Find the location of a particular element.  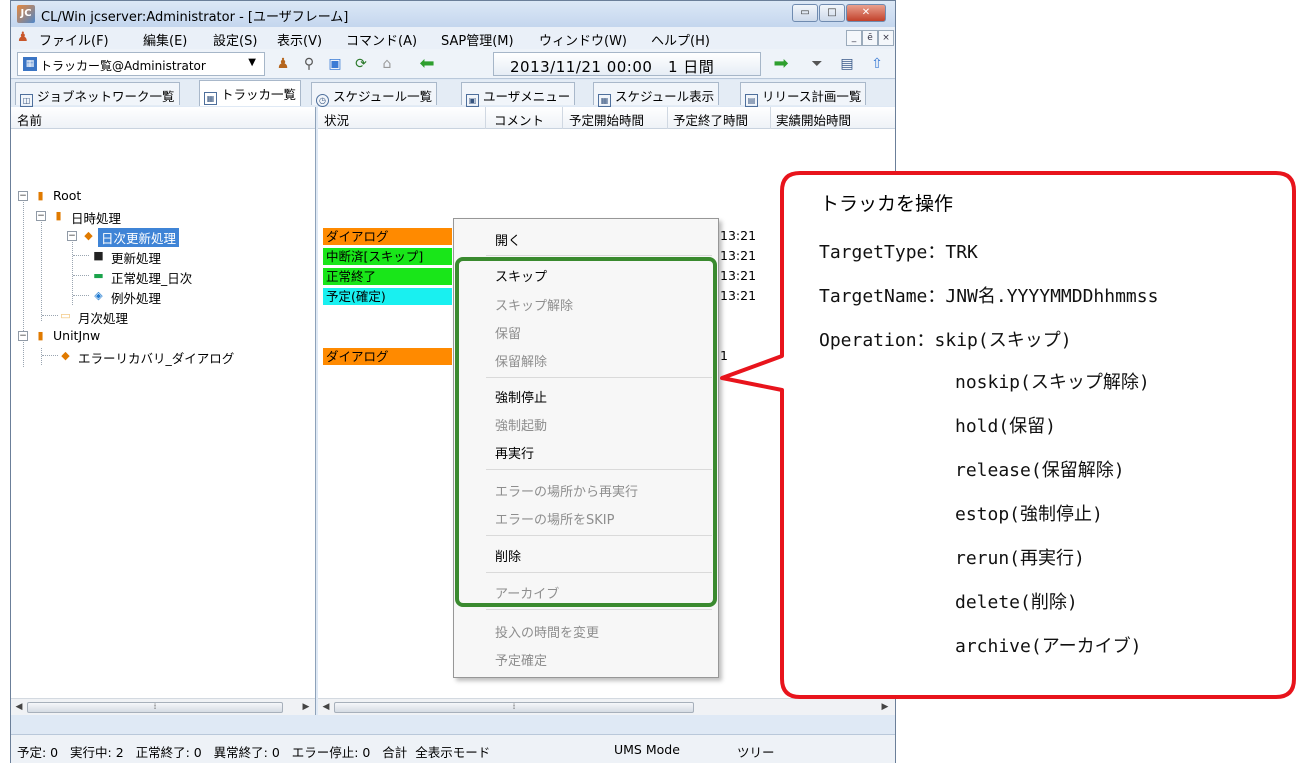

tab-label: スケジュール表示 is located at coordinates (665, 96).